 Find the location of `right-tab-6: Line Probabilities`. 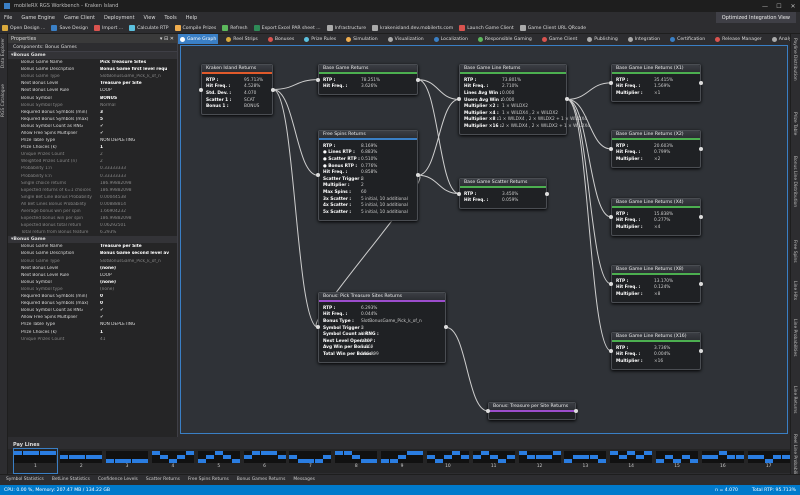

right-tab-6: Line Probabilities is located at coordinates (794, 337).